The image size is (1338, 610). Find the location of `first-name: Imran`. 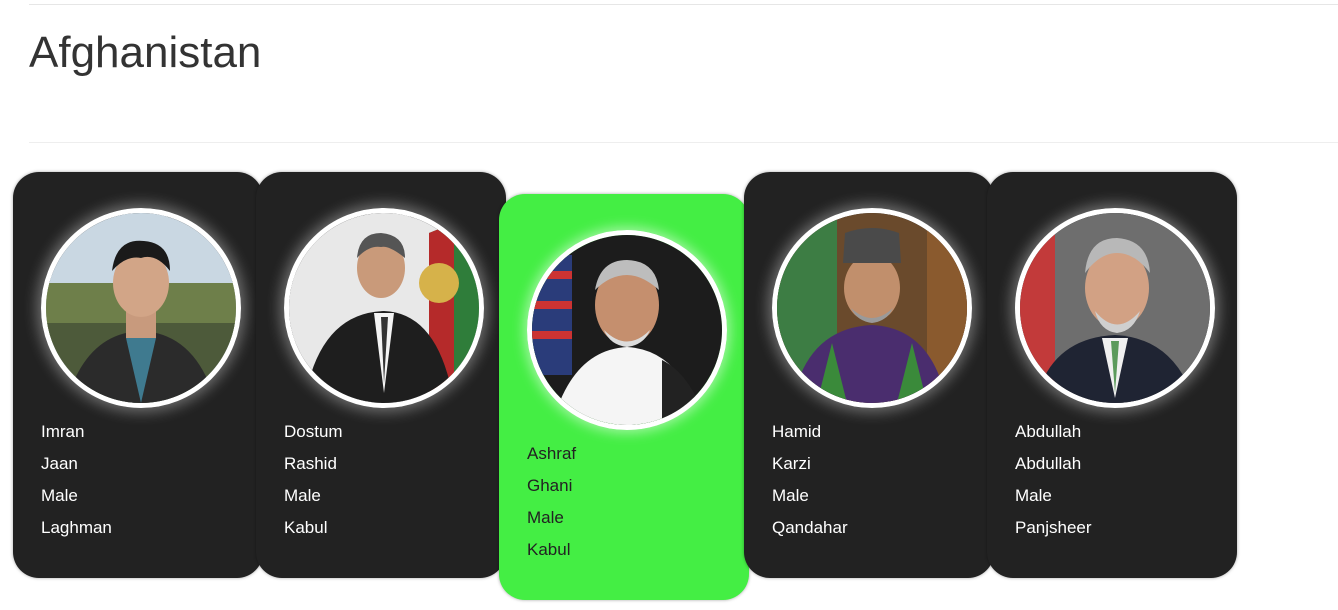

first-name: Imran is located at coordinates (63, 431).